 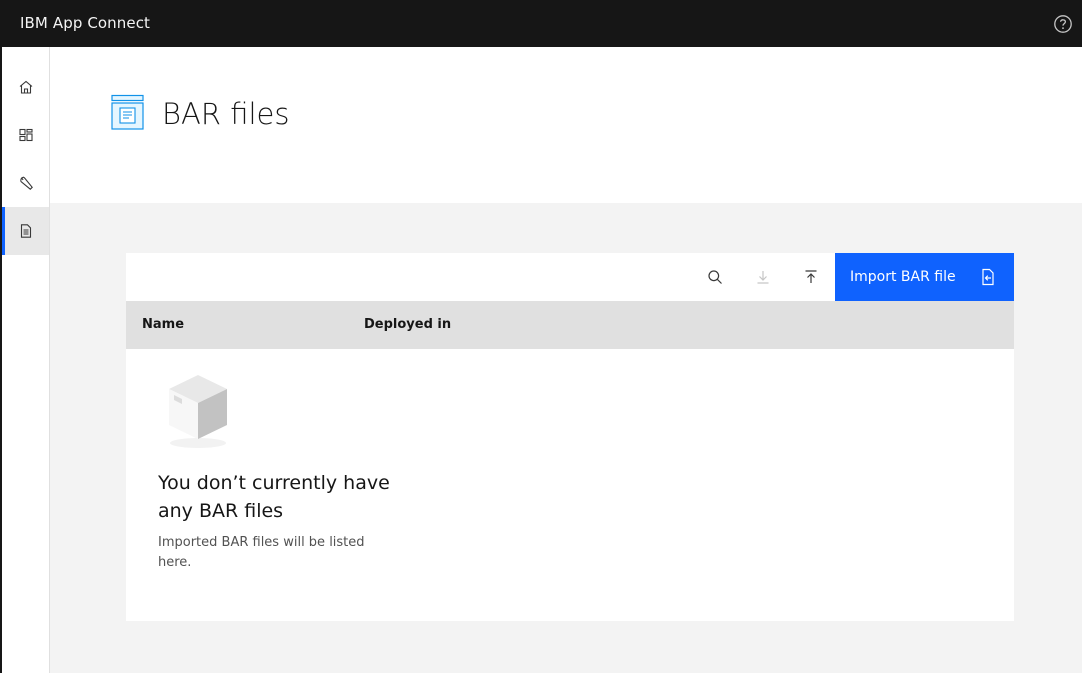 I want to click on import-file-icon, so click(x=988, y=277).